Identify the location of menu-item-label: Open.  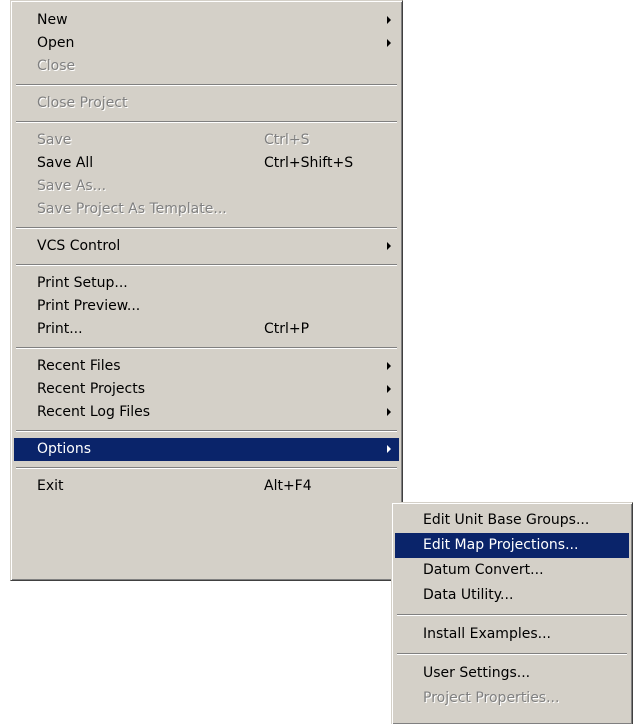
(56, 43).